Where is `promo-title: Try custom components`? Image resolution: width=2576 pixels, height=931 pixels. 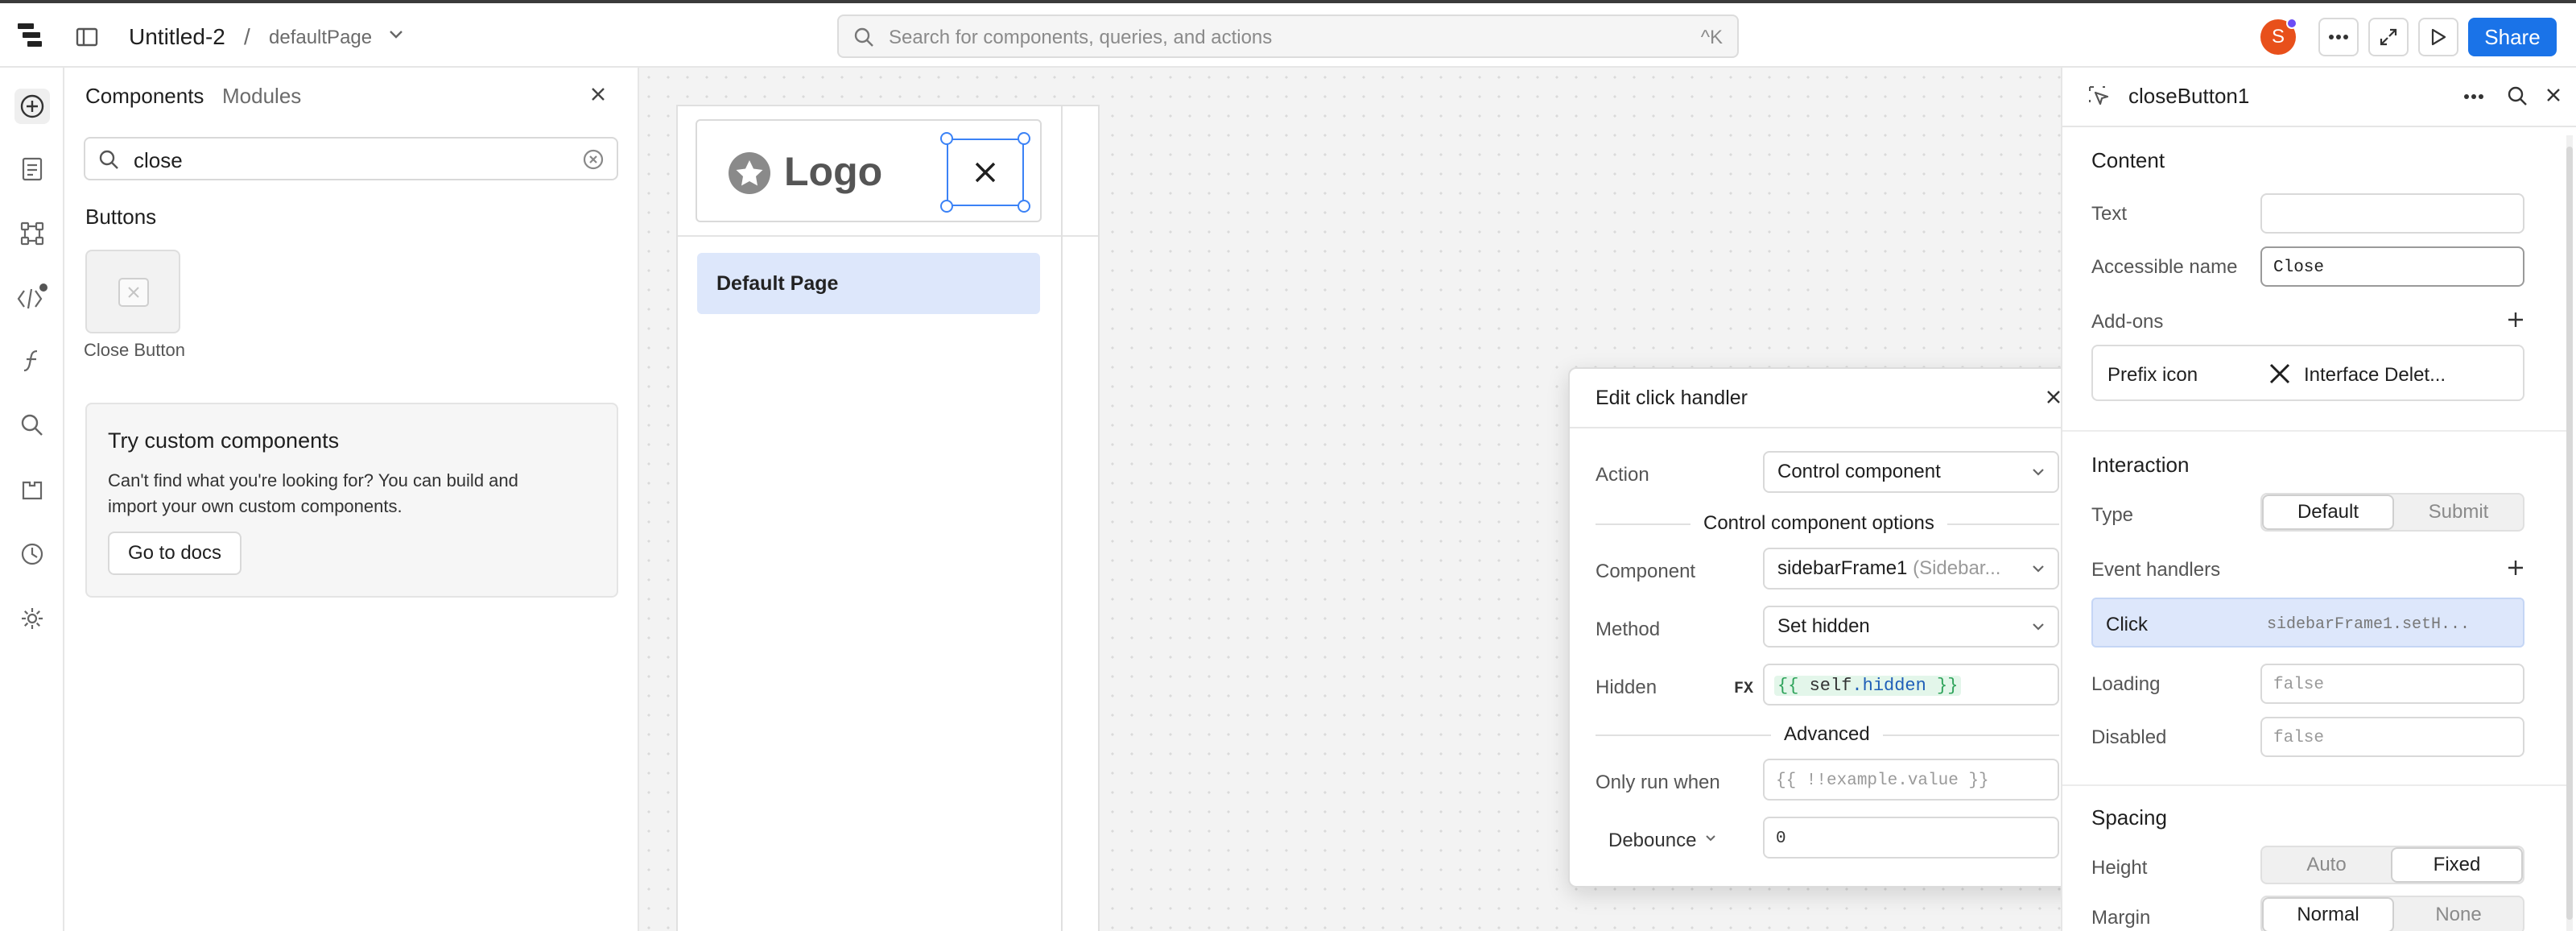
promo-title: Try custom components is located at coordinates (224, 440).